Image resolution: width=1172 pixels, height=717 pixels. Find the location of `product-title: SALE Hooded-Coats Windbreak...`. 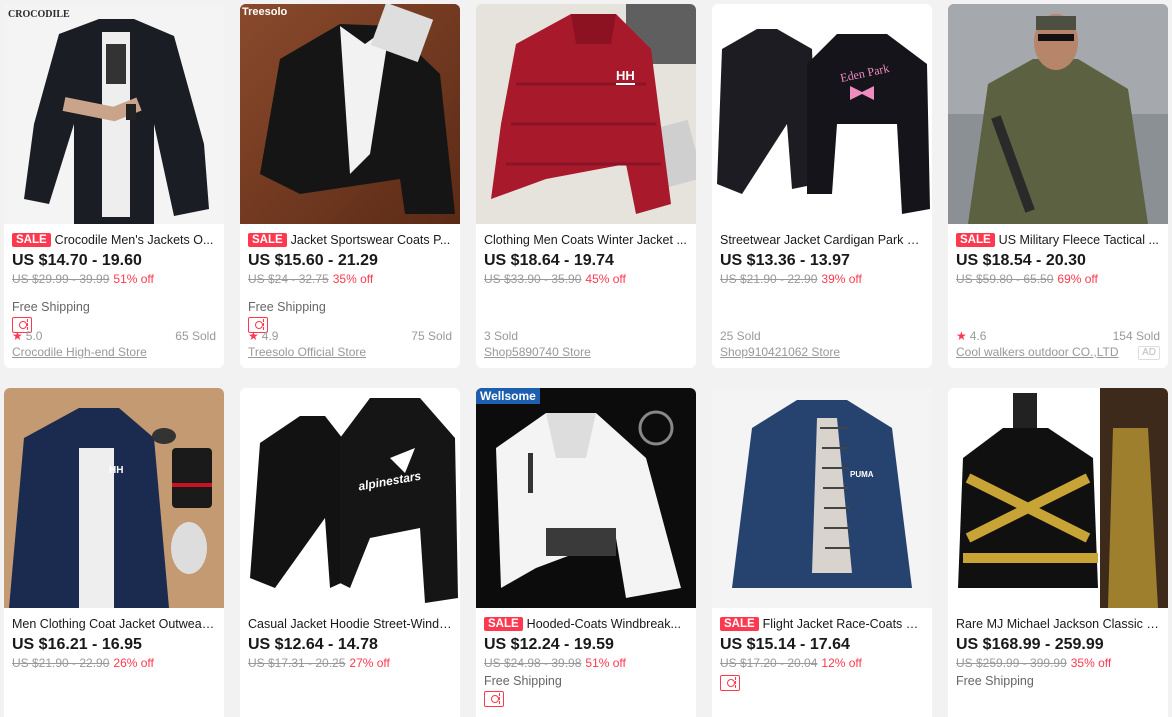

product-title: SALE Hooded-Coats Windbreak... is located at coordinates (586, 624).